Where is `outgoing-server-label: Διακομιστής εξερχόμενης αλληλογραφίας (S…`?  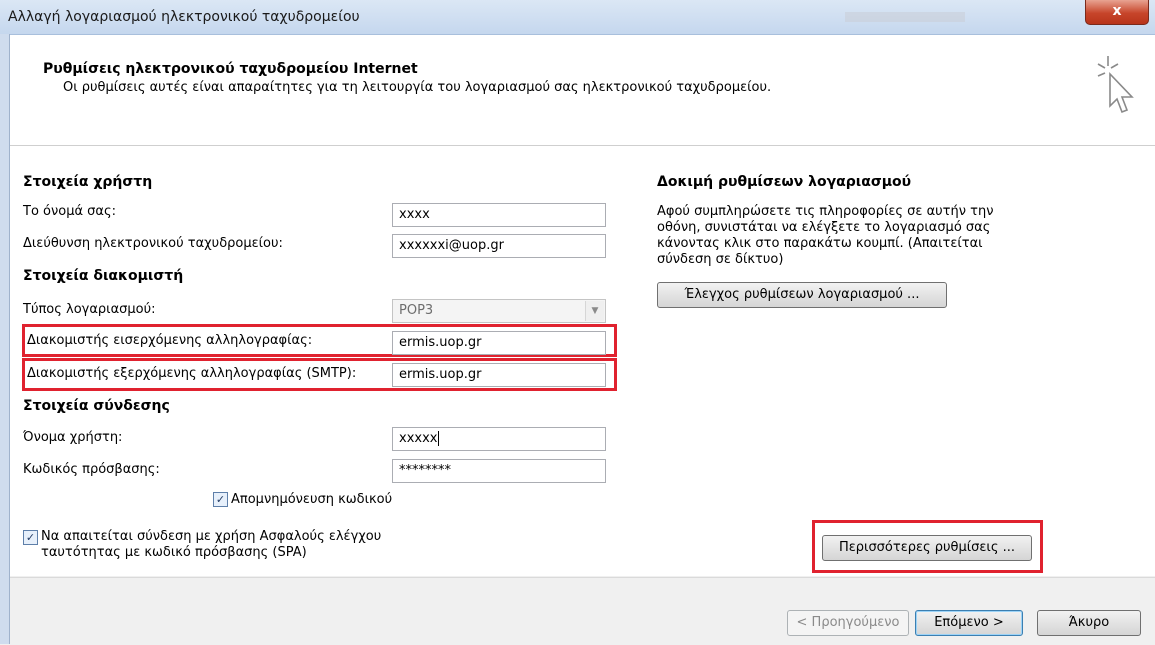
outgoing-server-label: Διακομιστής εξερχόμενης αλληλογραφίας (S… is located at coordinates (192, 373).